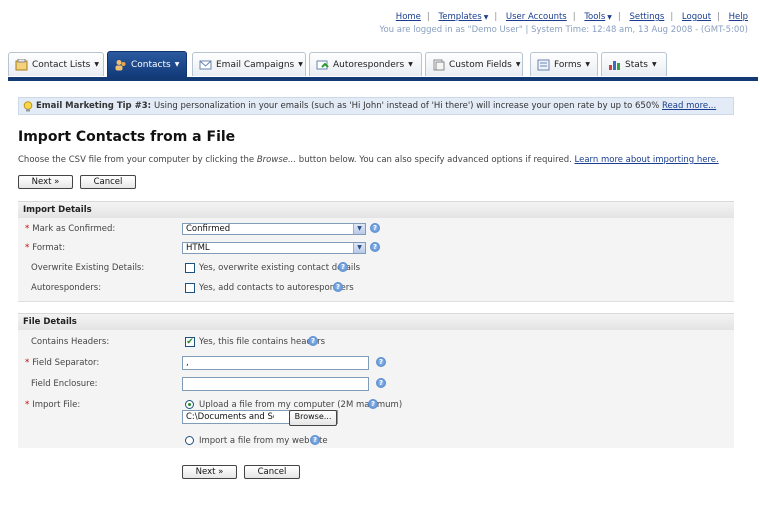 This screenshot has width=760, height=517. Describe the element at coordinates (88, 268) in the screenshot. I see `overwrite-label: Overwrite Existing Details:` at that location.